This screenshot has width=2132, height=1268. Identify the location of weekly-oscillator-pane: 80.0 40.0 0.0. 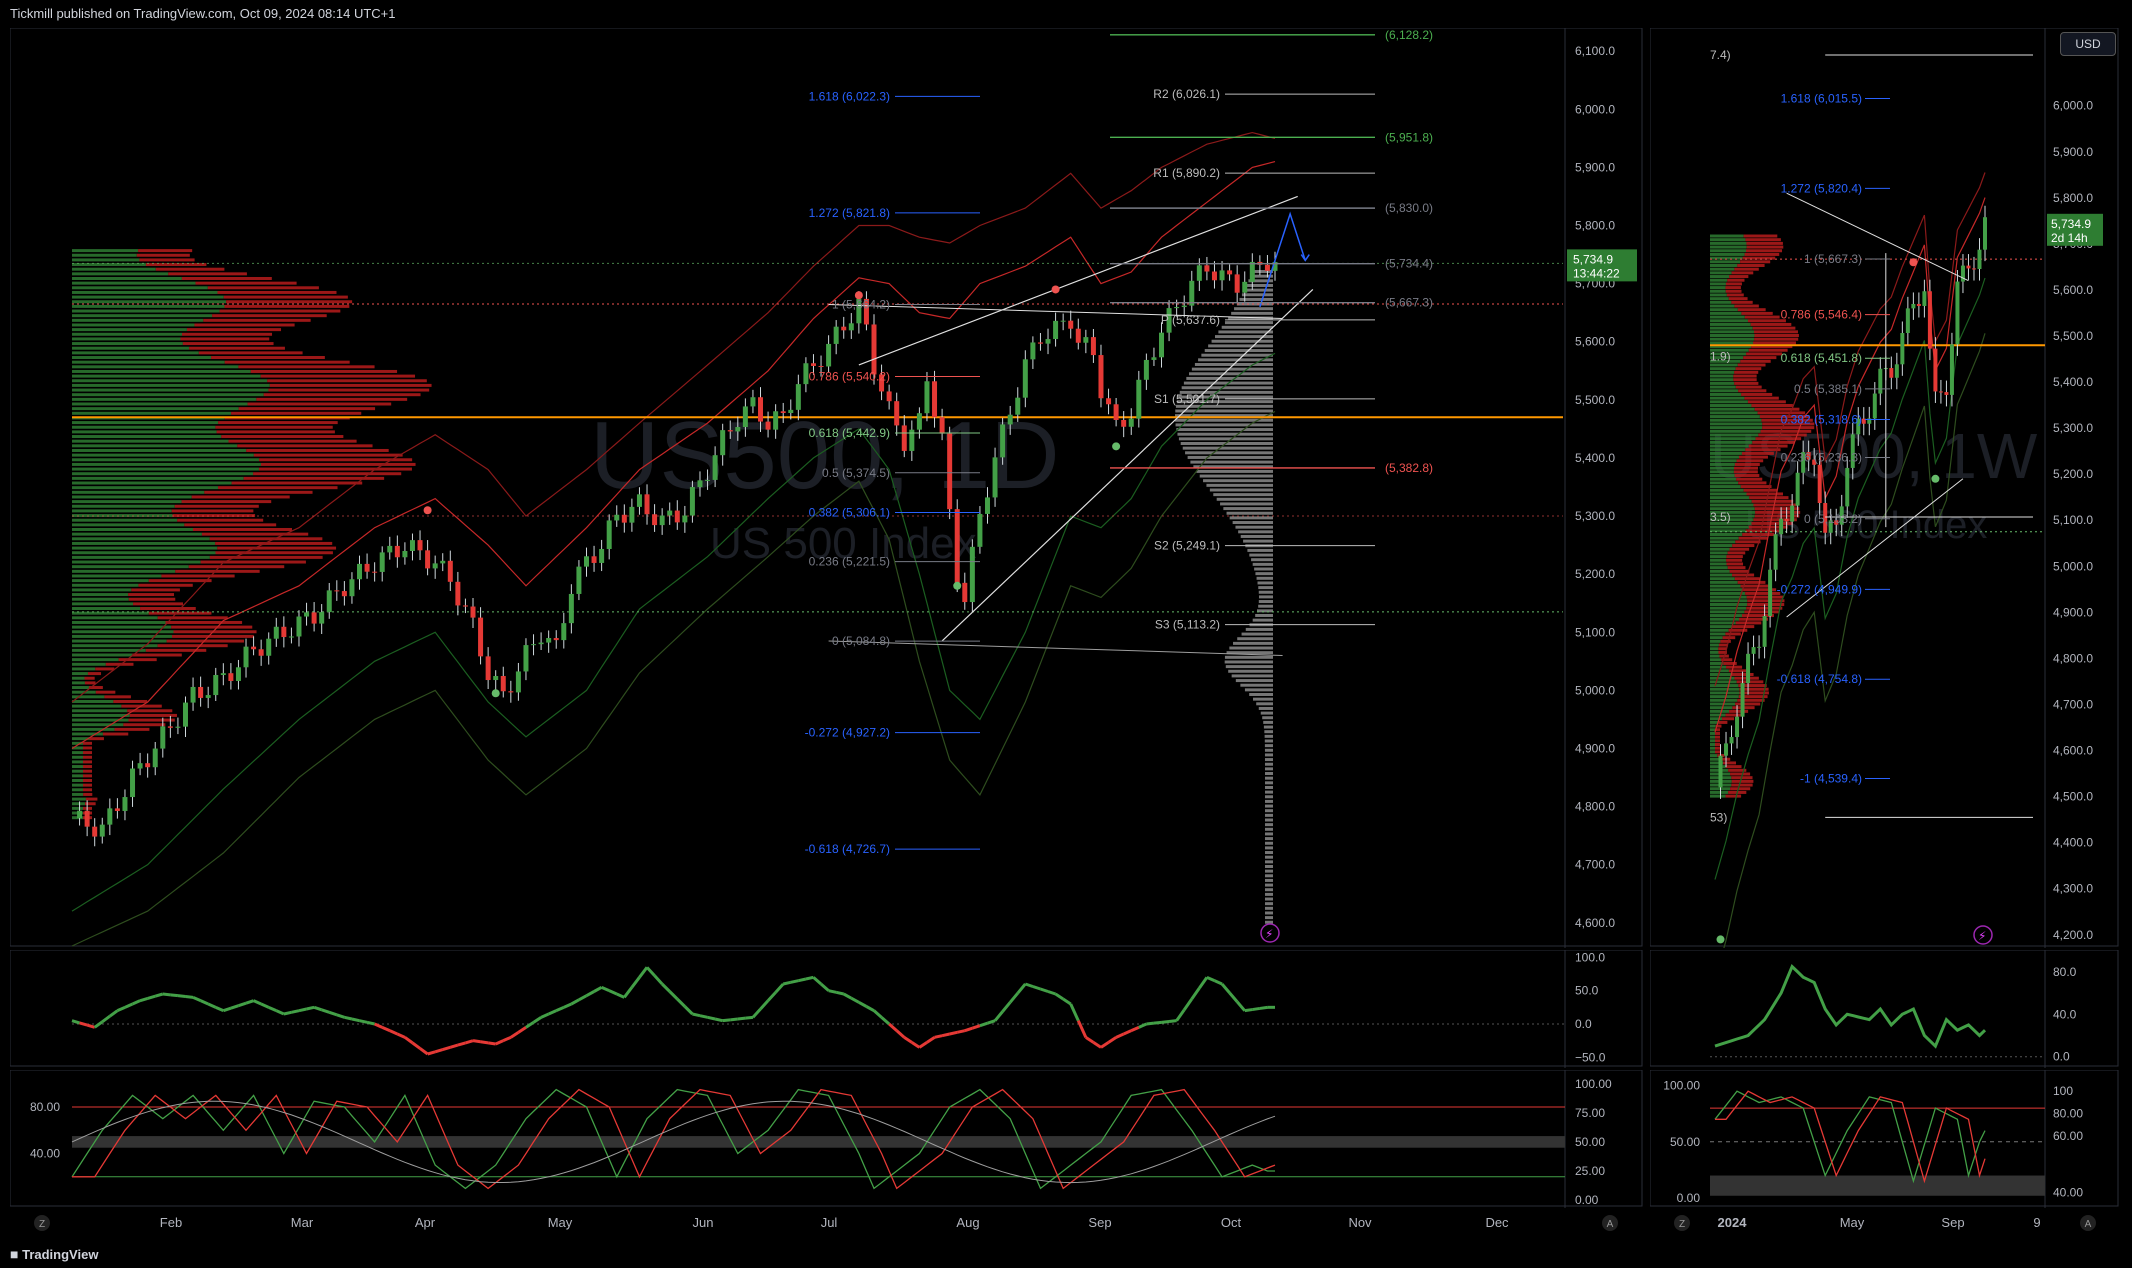
(1885, 1009).